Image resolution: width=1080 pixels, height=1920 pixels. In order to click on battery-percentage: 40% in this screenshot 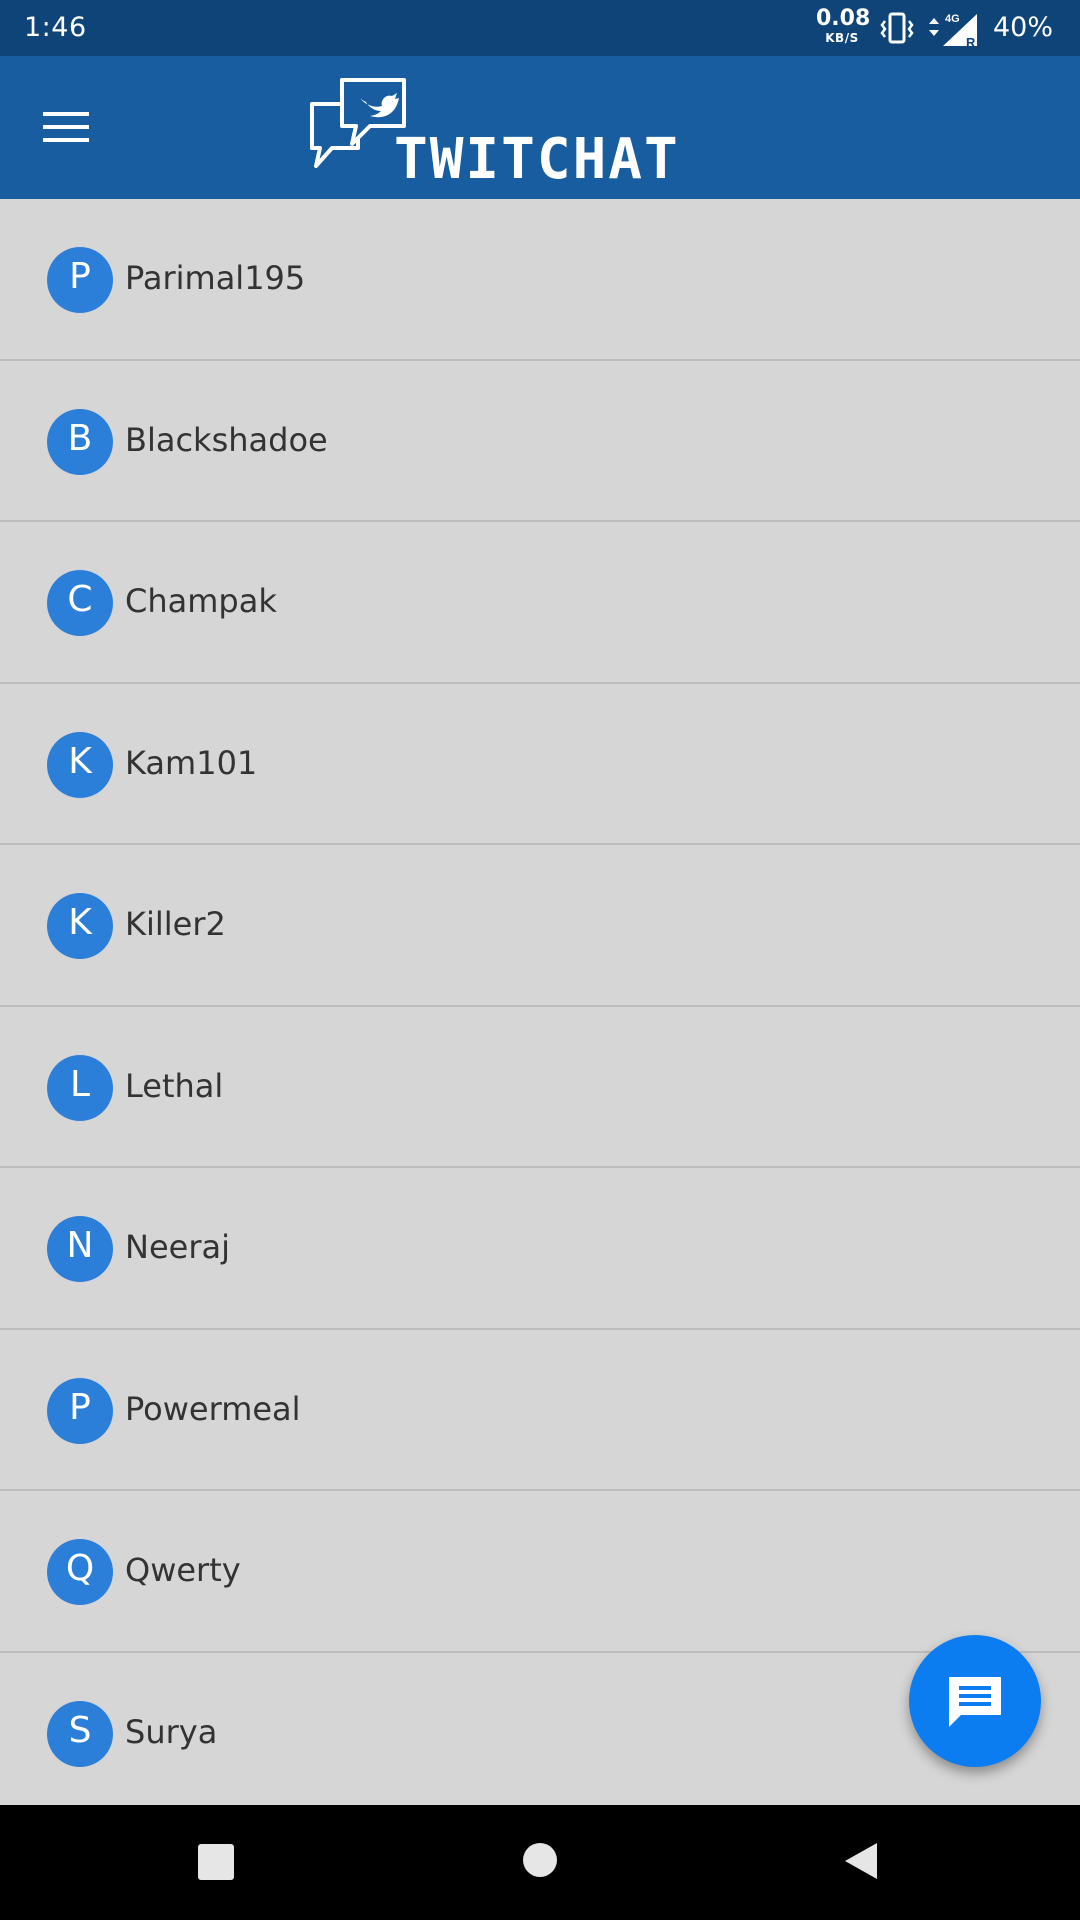, I will do `click(1023, 27)`.